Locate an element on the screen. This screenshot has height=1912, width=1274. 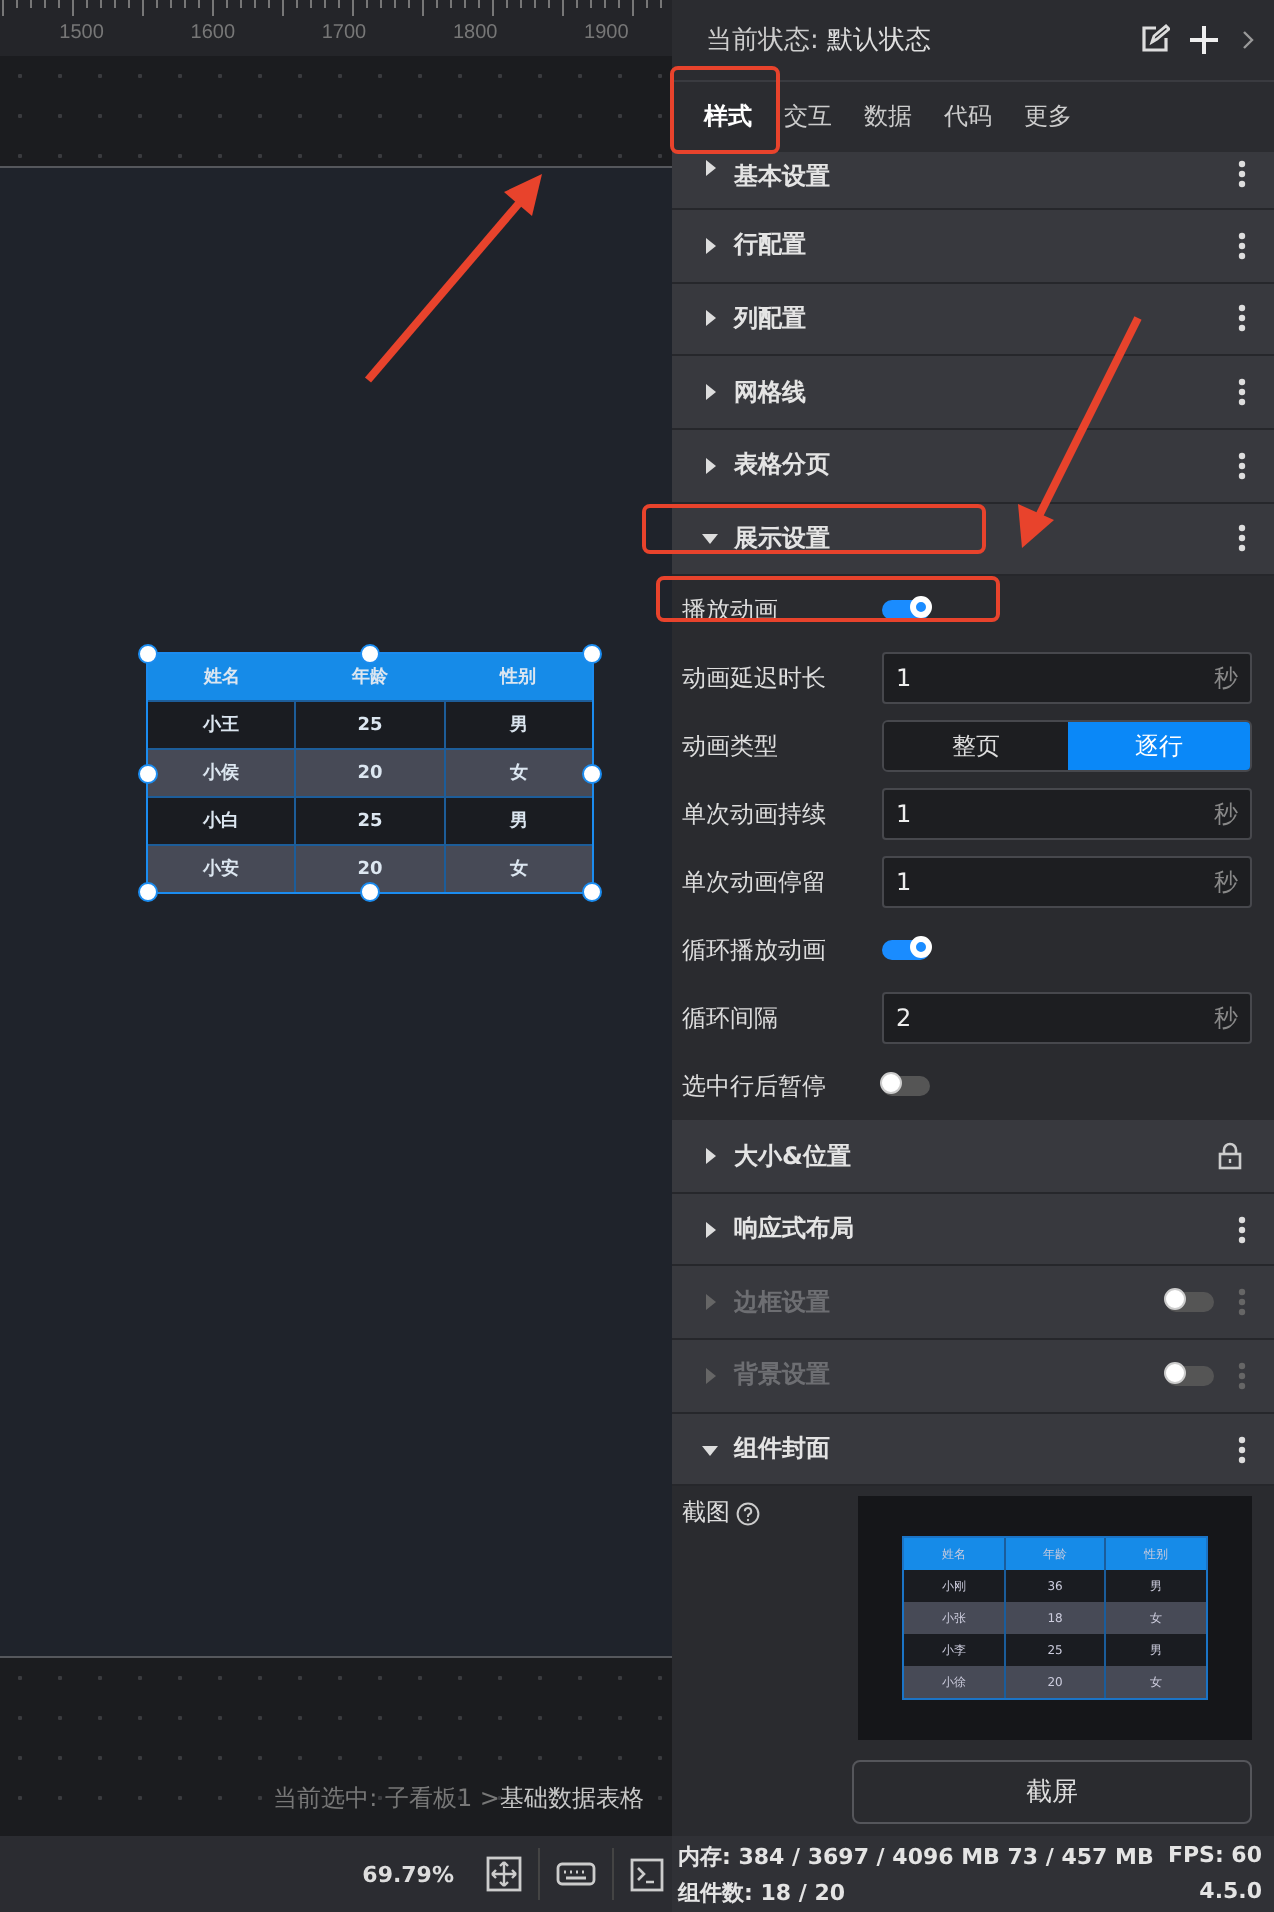
tab: 交互 is located at coordinates (808, 116).